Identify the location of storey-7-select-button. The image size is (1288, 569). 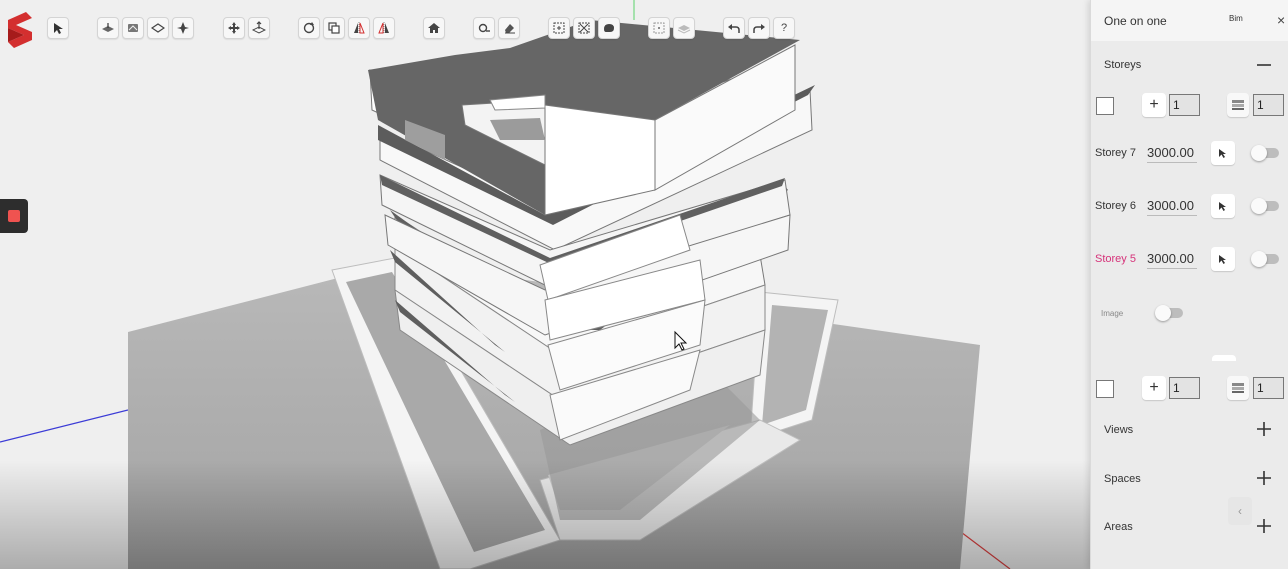
(1223, 153).